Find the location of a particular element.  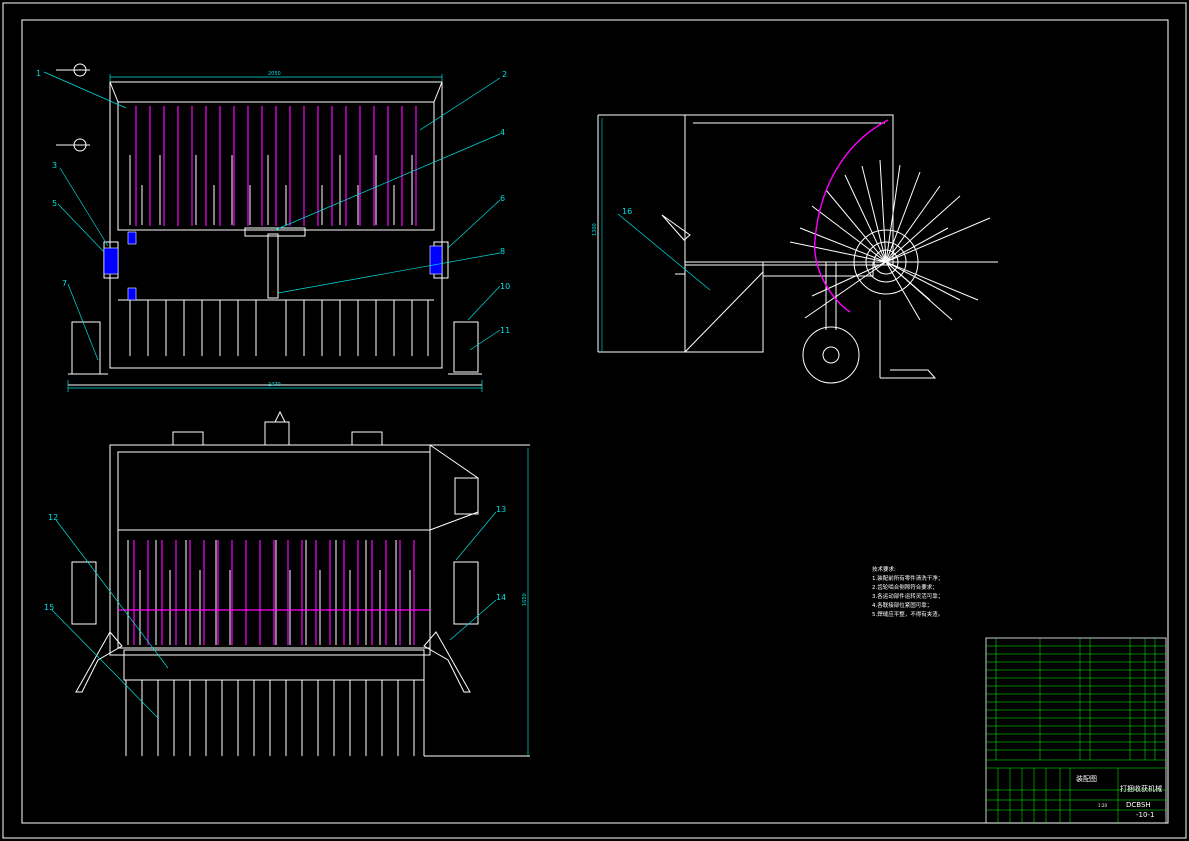

note-1: 1.装配前所有零件清洗干净； is located at coordinates (907, 578).